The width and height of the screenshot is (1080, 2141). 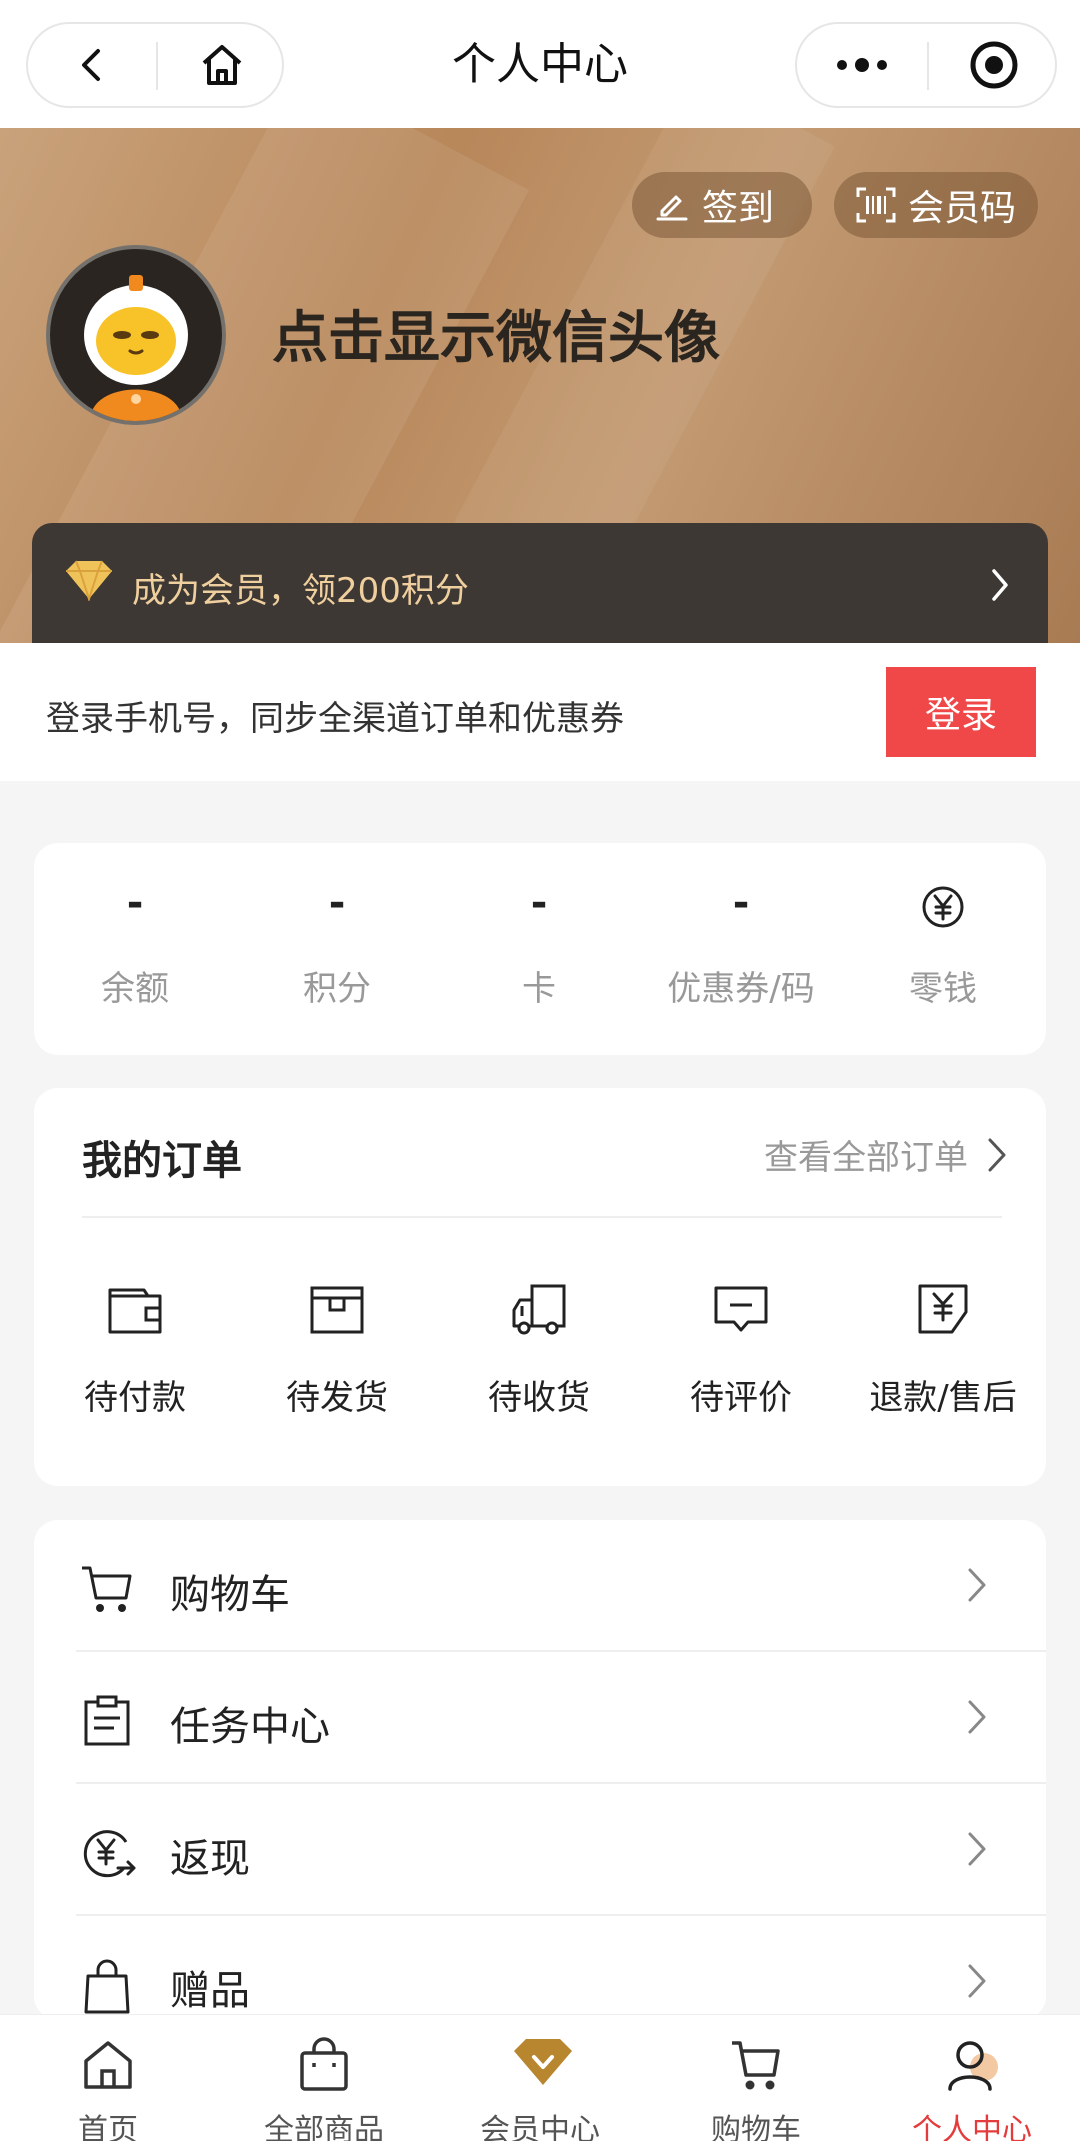 I want to click on pen-icon, so click(x=672, y=205).